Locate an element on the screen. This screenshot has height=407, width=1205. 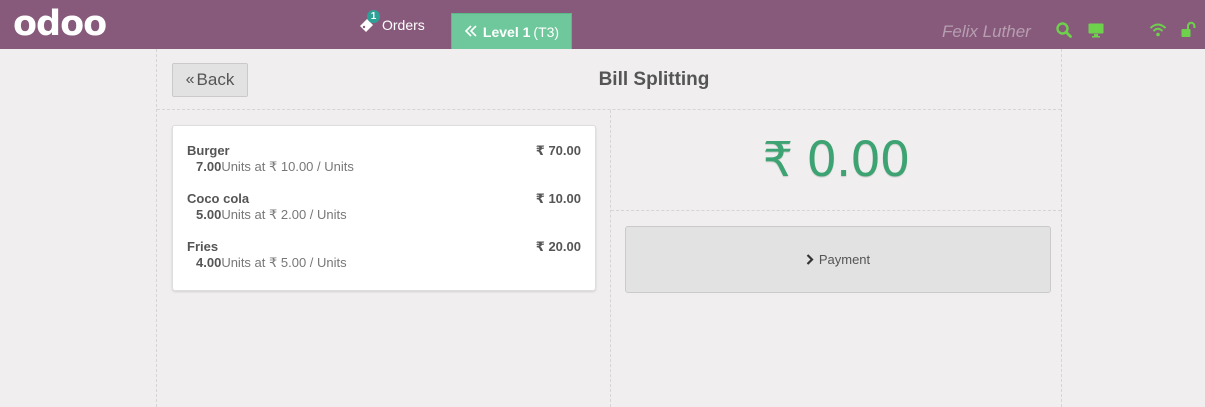
total-display: ₹ 0.00 is located at coordinates (836, 160).